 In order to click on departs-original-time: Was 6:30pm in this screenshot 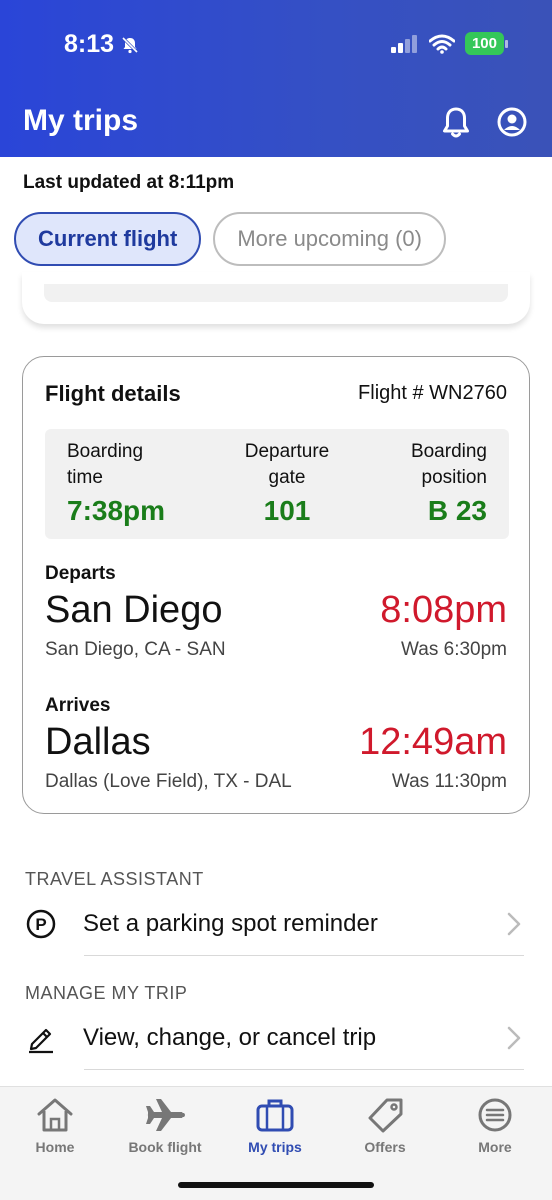, I will do `click(454, 649)`.